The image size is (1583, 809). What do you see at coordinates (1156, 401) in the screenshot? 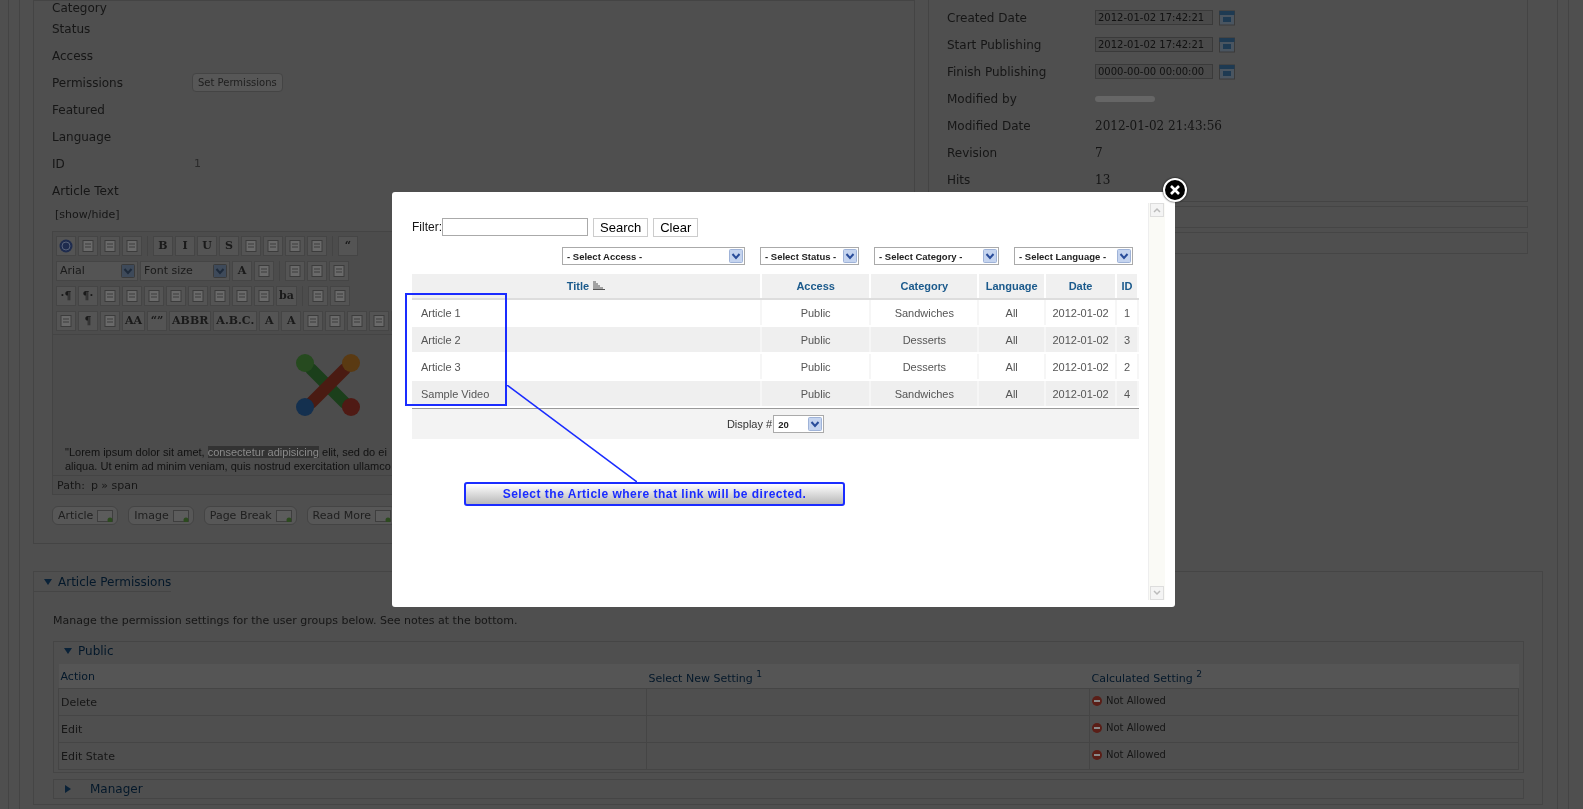
I see `scrollbar` at bounding box center [1156, 401].